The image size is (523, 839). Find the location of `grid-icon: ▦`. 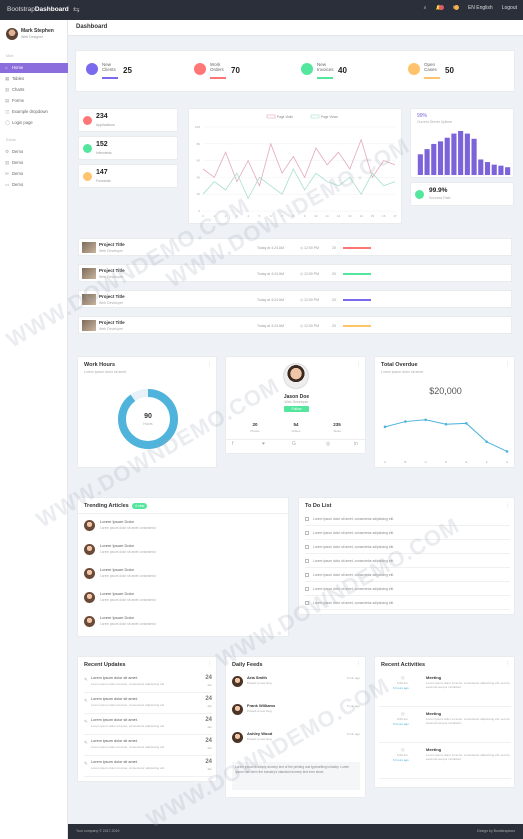

grid-icon: ▦ is located at coordinates (7, 78).